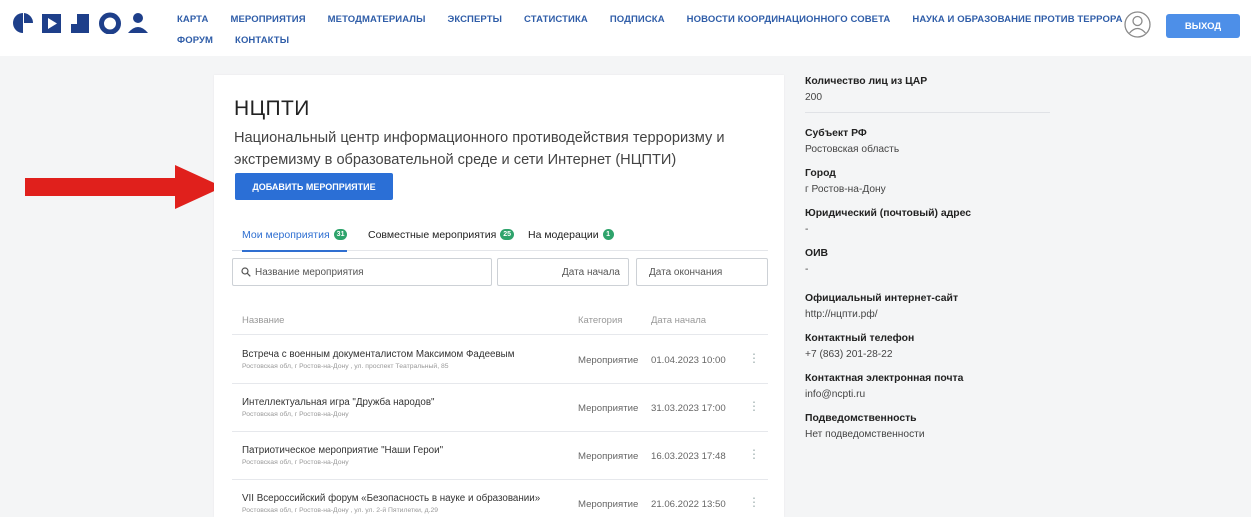 The height and width of the screenshot is (517, 1251). Describe the element at coordinates (849, 354) in the screenshot. I see `info-value: +7 (863) 201-28-22` at that location.